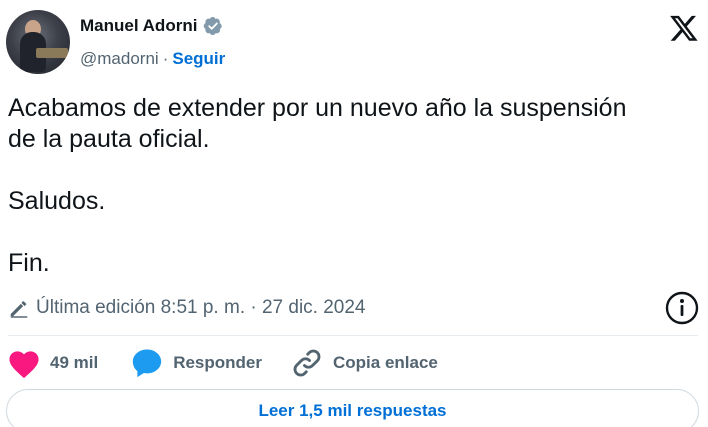 The image size is (708, 427). What do you see at coordinates (74, 362) in the screenshot?
I see `like-count: 49 mil` at bounding box center [74, 362].